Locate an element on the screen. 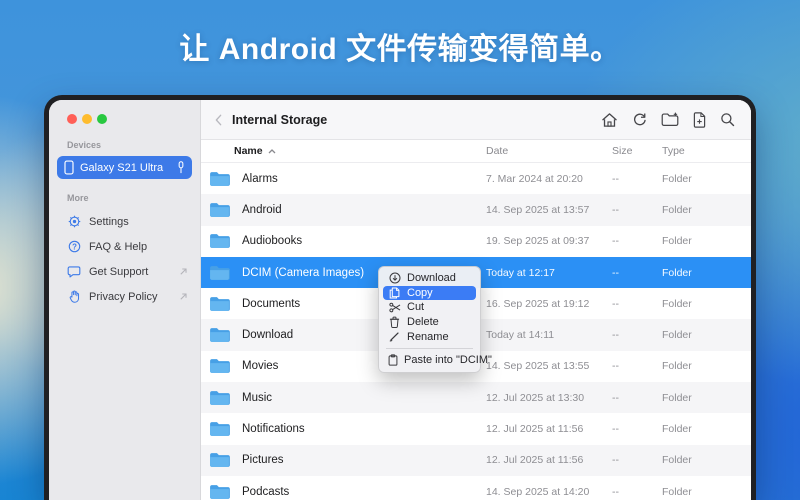 The image size is (800, 500). column-label: Name is located at coordinates (248, 151).